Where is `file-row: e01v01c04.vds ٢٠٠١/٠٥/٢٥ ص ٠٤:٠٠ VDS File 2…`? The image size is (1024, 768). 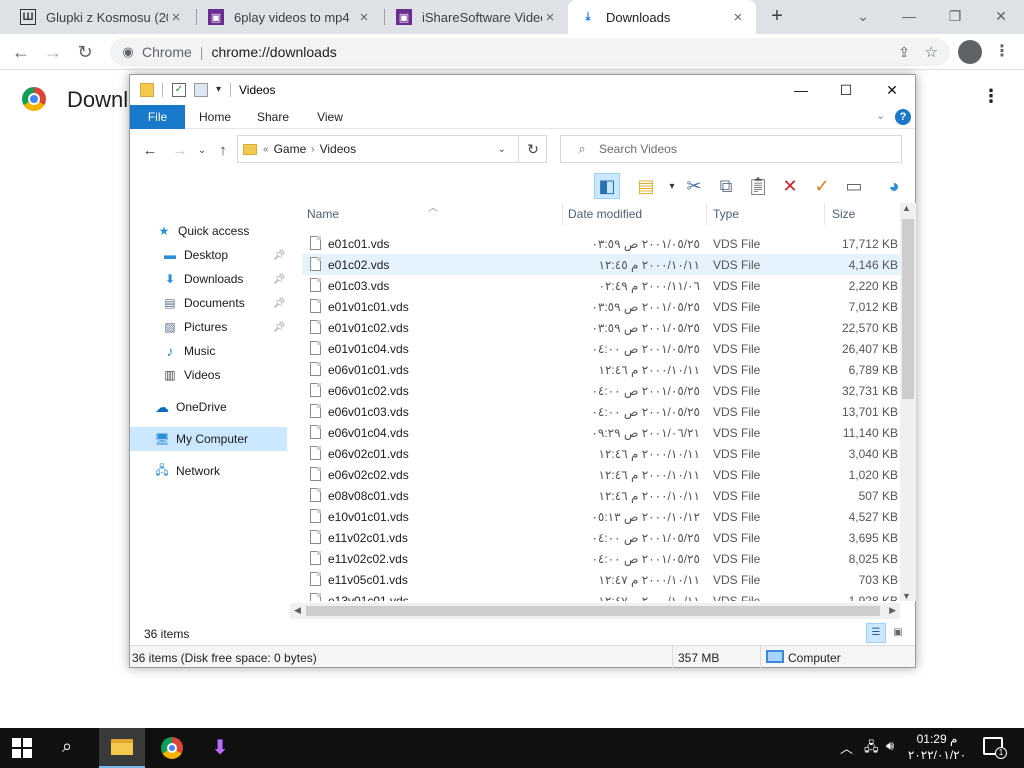
file-row: e01v01c04.vds ٢٠٠١/٠٥/٢٥ ص ٠٤:٠٠ VDS File 2… is located at coordinates (601, 348).